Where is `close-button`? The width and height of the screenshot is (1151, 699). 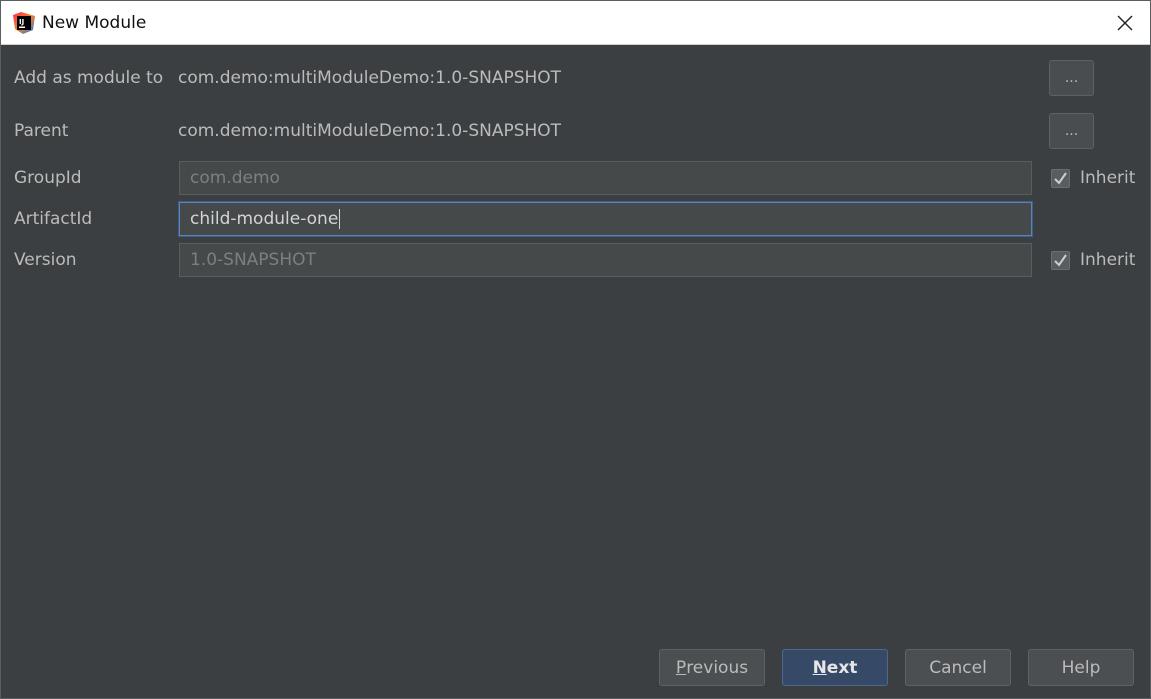
close-button is located at coordinates (1125, 22).